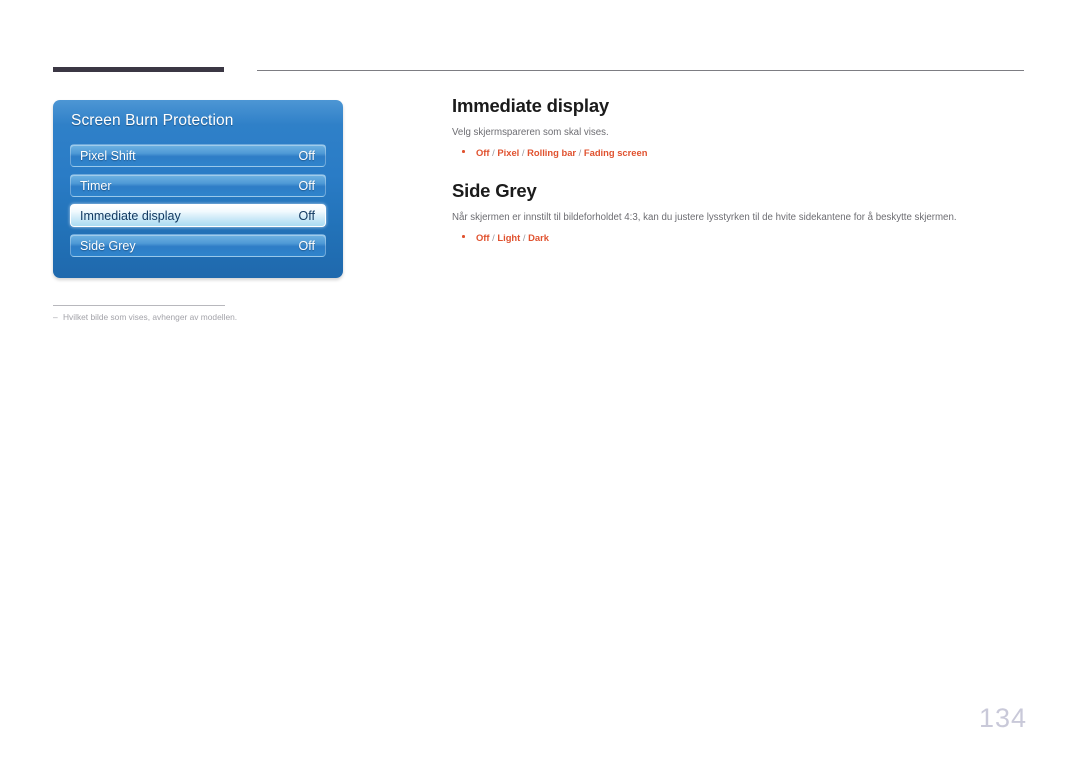  I want to click on option-value: Fading screen, so click(615, 153).